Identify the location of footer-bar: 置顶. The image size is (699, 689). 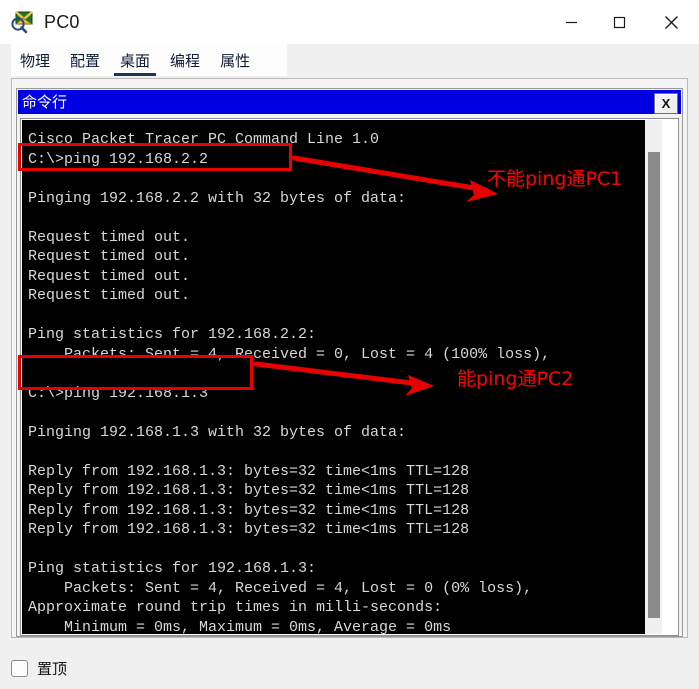
(349, 668).